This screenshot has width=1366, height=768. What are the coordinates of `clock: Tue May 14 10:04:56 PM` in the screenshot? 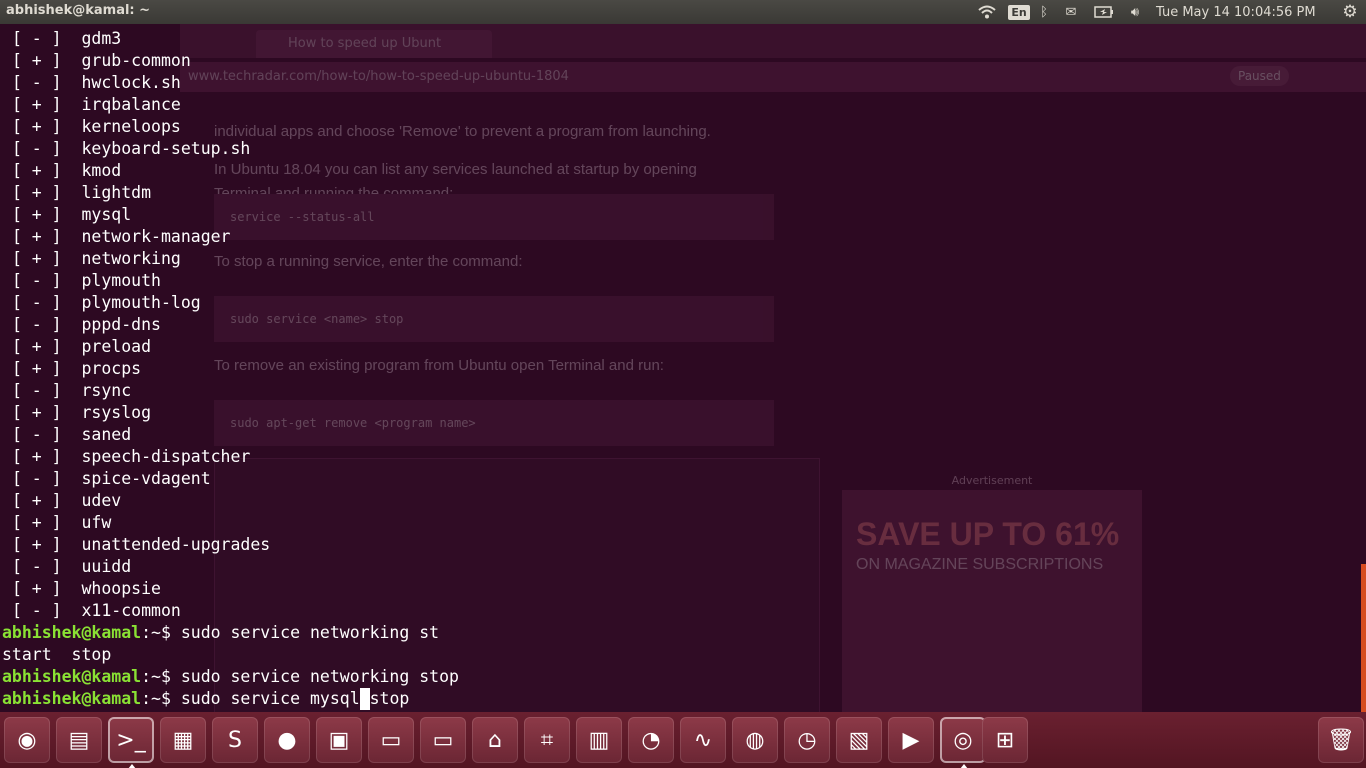 It's located at (1246, 12).